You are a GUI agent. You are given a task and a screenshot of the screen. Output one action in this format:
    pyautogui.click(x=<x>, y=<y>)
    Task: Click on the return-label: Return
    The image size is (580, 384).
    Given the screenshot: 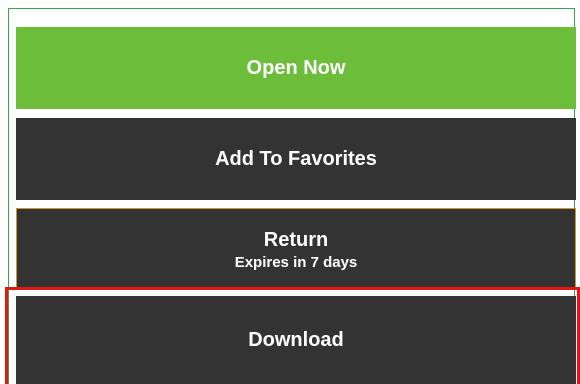 What is the action you would take?
    pyautogui.click(x=296, y=239)
    